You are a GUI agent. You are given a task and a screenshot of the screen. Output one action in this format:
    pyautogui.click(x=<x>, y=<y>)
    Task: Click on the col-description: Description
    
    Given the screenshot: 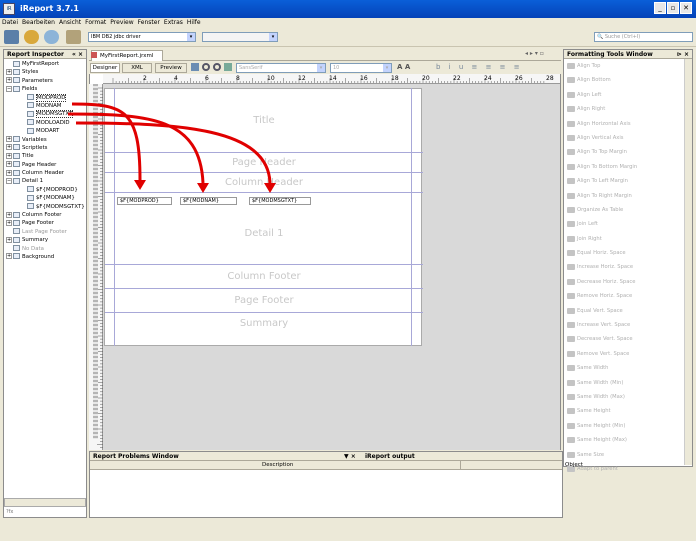 What is the action you would take?
    pyautogui.click(x=277, y=465)
    